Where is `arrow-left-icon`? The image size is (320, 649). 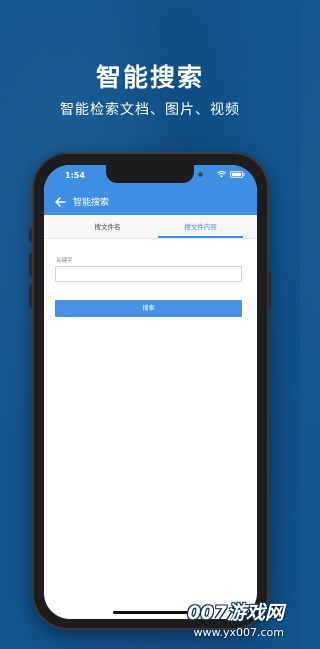
arrow-left-icon is located at coordinates (60, 202).